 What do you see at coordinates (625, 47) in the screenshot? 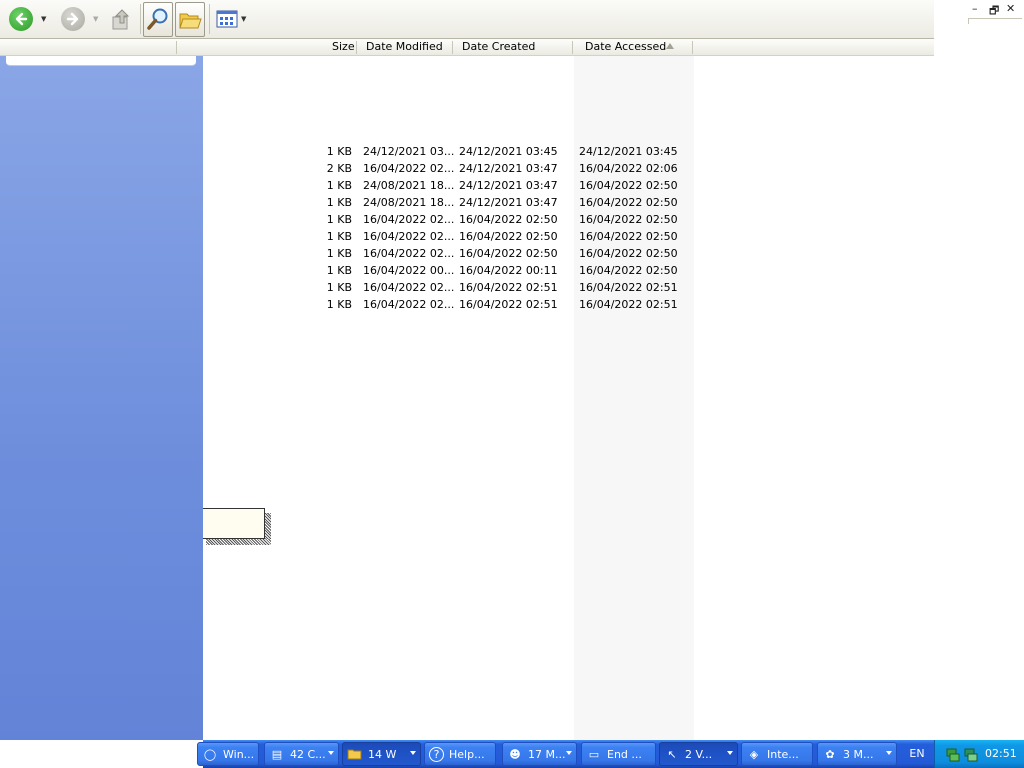
I see `column-header-date-accessed: Date Accessed` at bounding box center [625, 47].